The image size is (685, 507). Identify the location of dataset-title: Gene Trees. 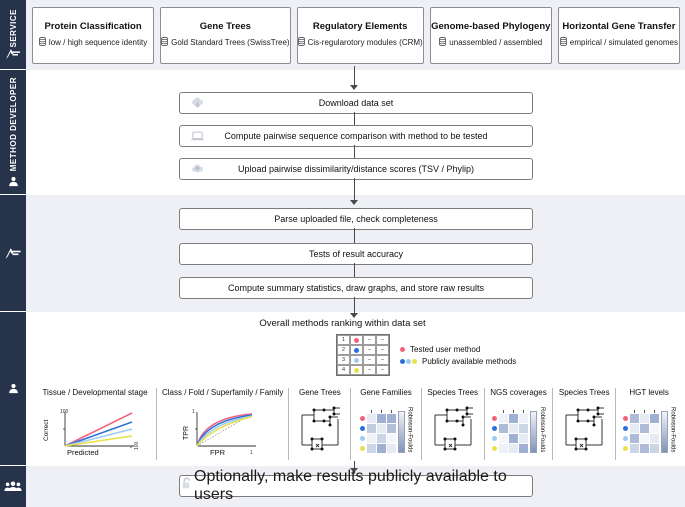
(225, 26).